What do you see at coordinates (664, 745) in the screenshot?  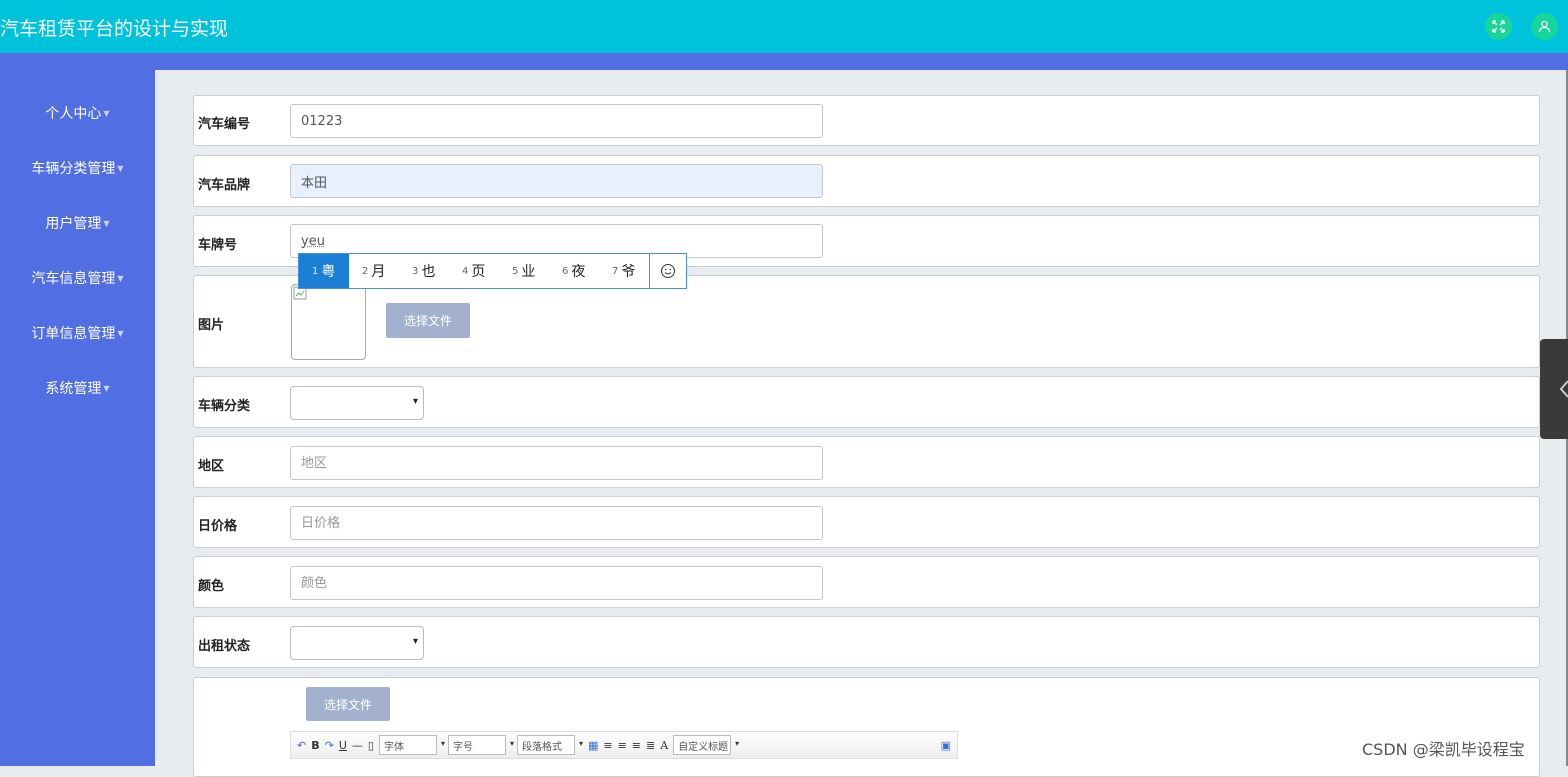 I see `font-color-button: A` at bounding box center [664, 745].